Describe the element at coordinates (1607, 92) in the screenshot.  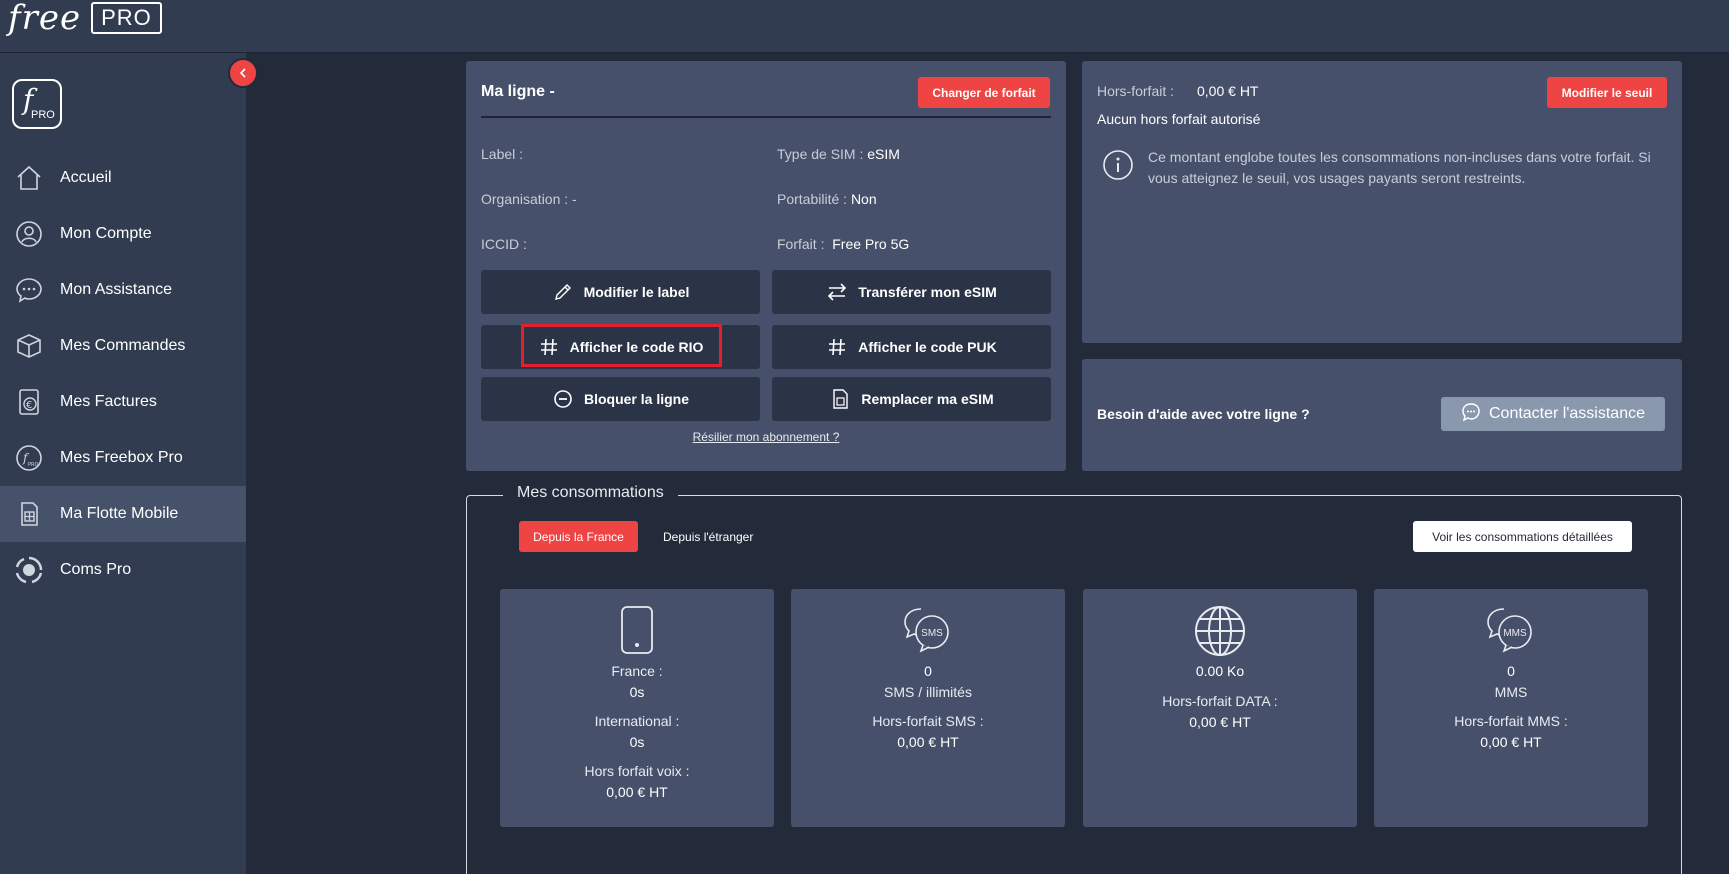
I see `modify-threshold-button: Modifier le seuil` at that location.